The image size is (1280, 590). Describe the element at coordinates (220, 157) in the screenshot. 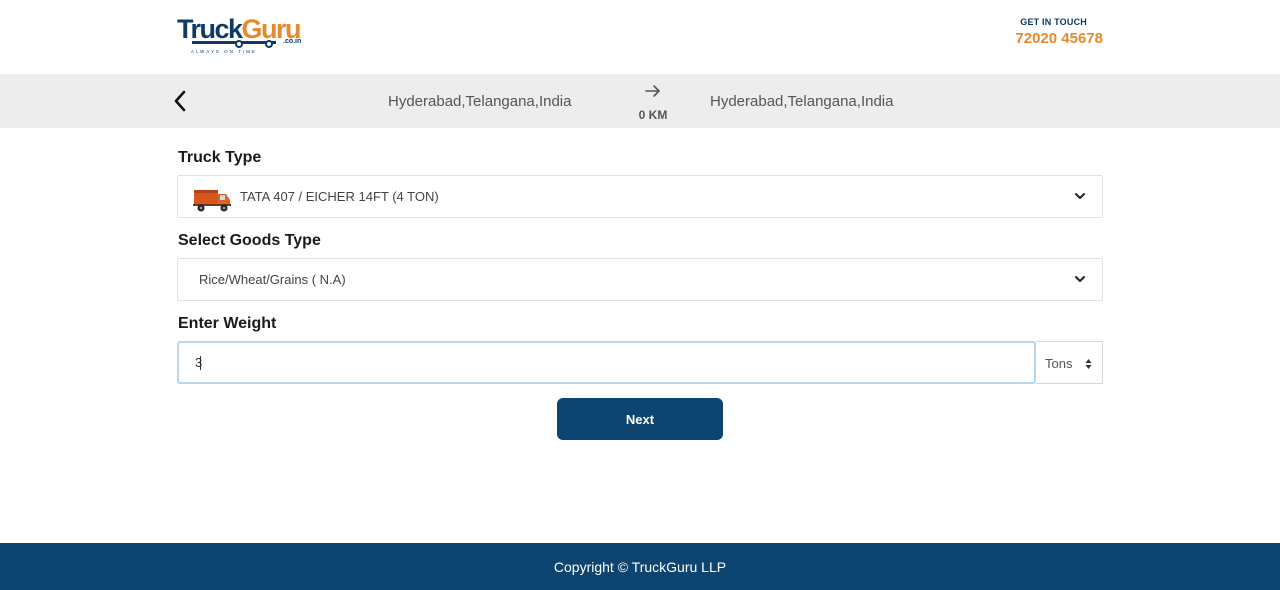

I see `truck-type-label: Truck Type` at that location.